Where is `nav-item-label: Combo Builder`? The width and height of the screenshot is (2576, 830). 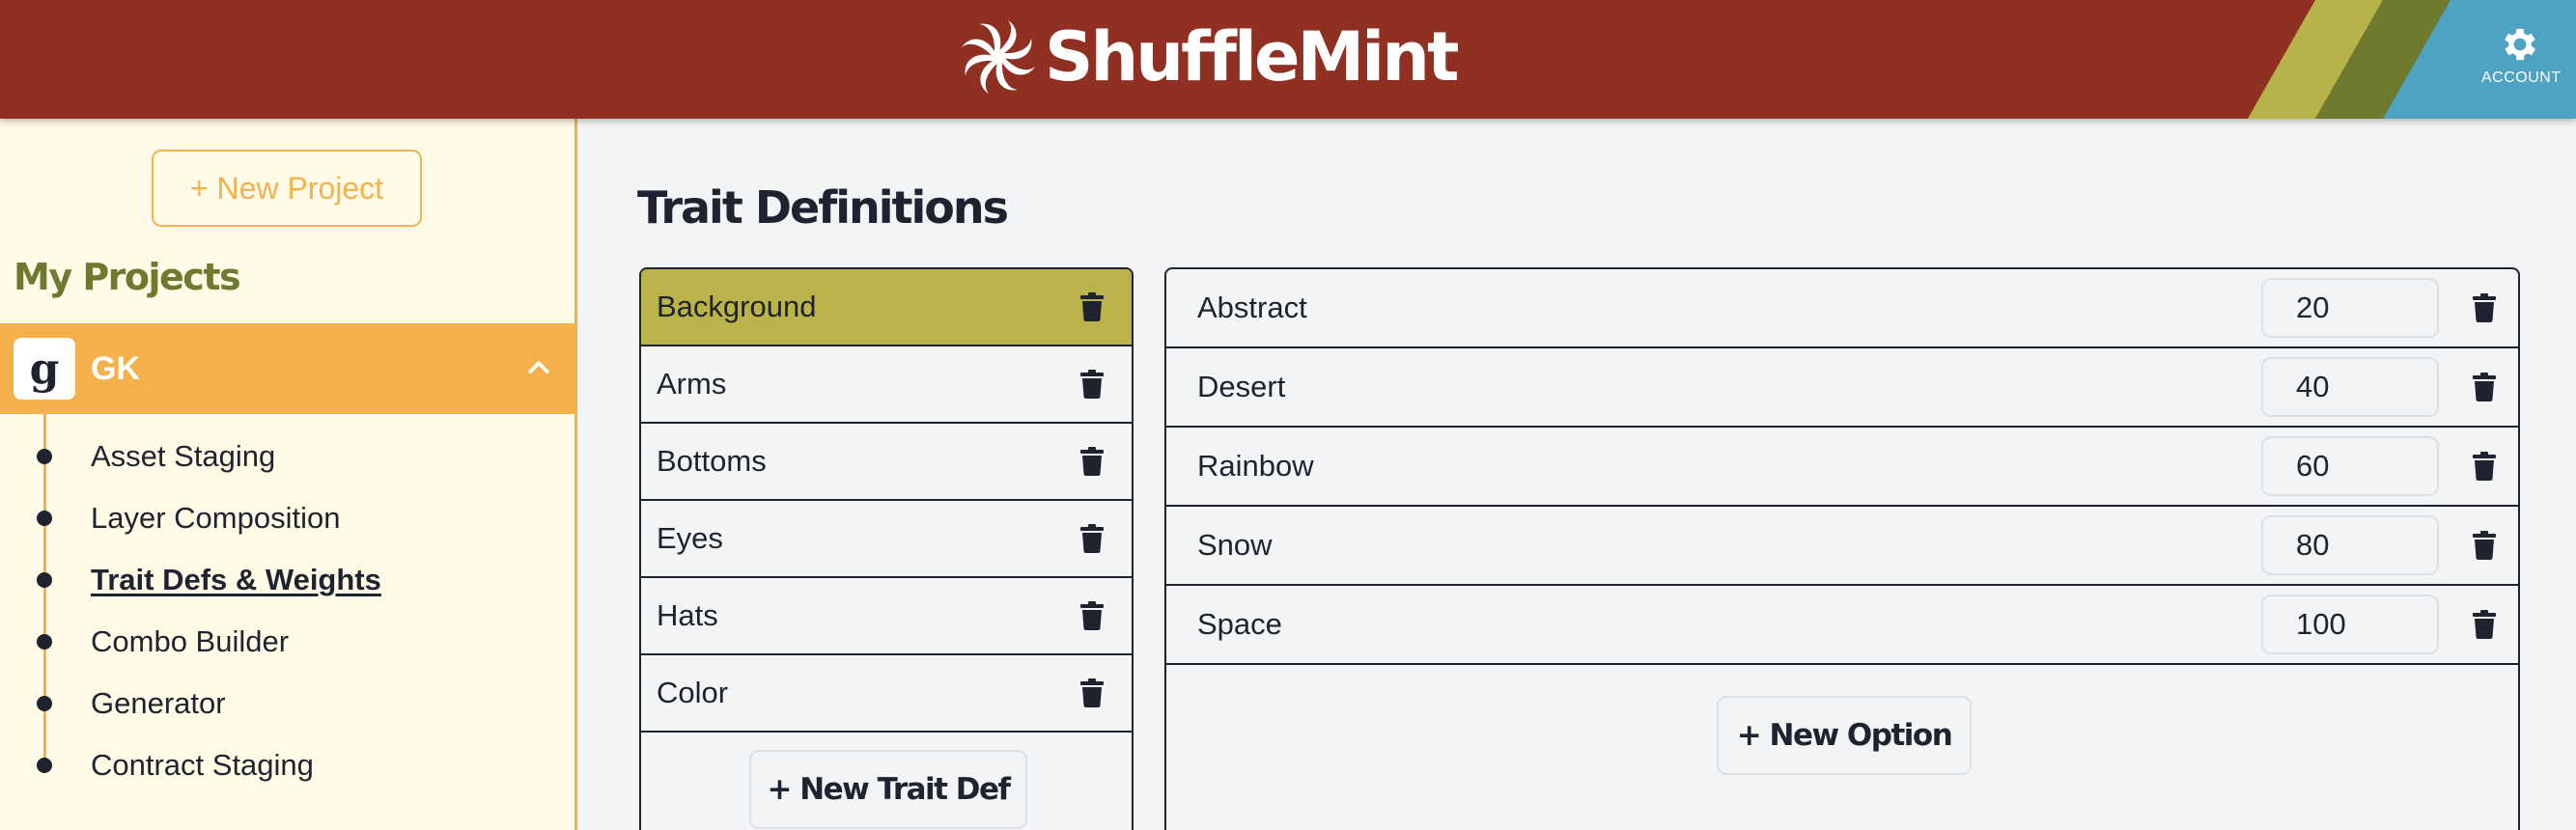 nav-item-label: Combo Builder is located at coordinates (191, 641).